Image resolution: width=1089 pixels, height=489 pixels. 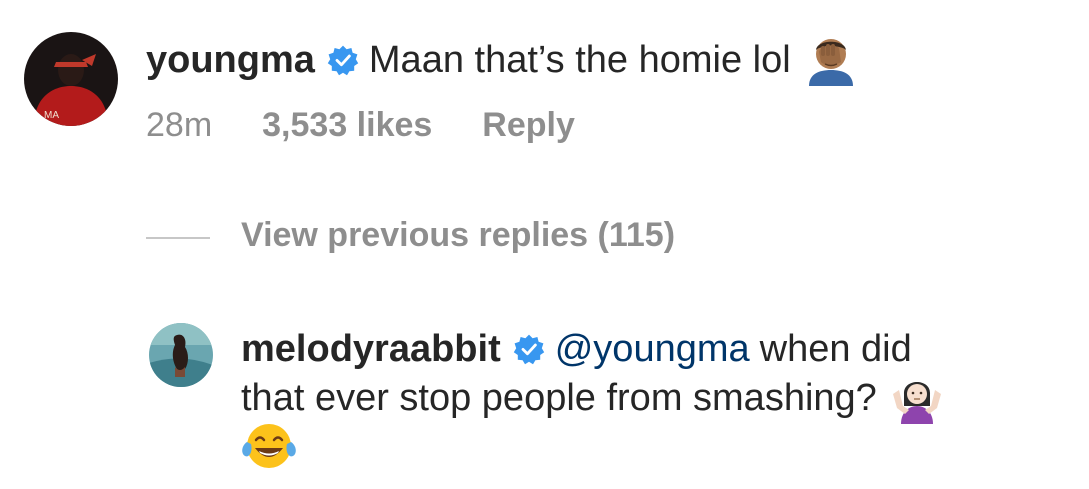 What do you see at coordinates (179, 125) in the screenshot?
I see `comment-time: 28m` at bounding box center [179, 125].